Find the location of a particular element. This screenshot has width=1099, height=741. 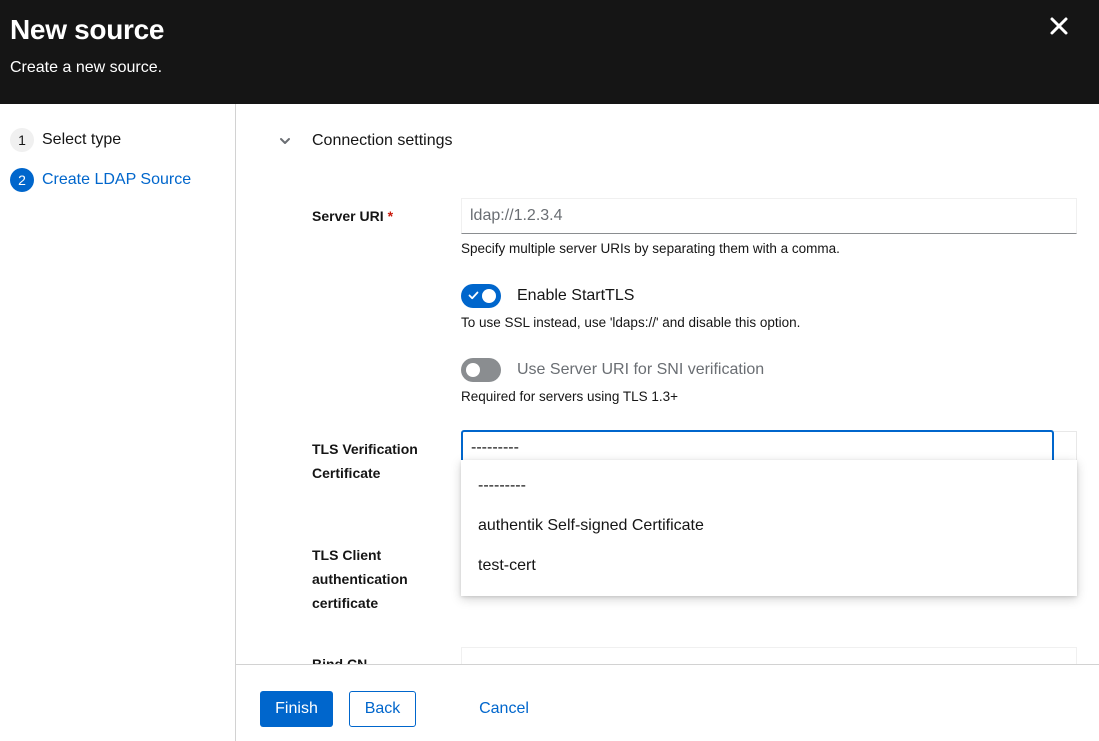

connection-settings-toggle: Connection settings is located at coordinates (365, 141).